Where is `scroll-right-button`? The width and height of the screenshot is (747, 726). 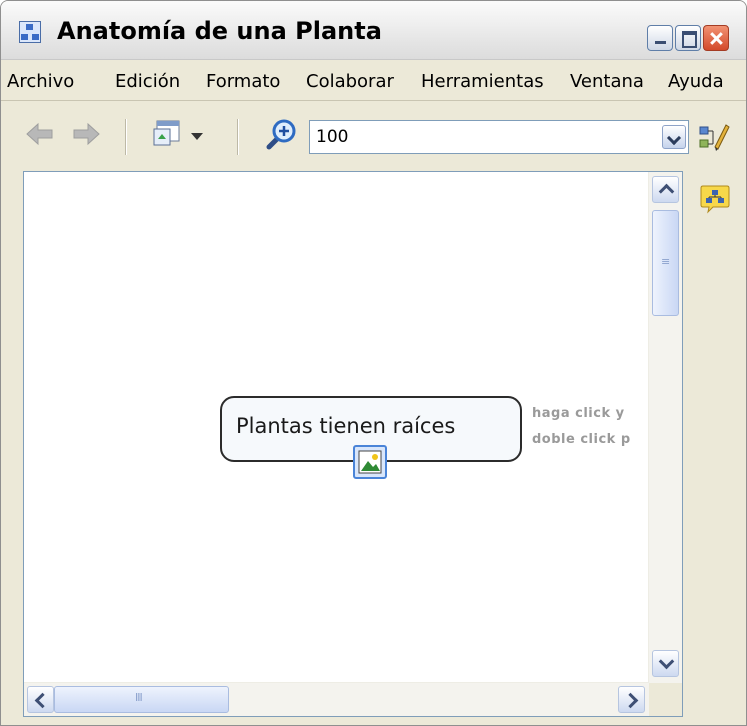 scroll-right-button is located at coordinates (631, 699).